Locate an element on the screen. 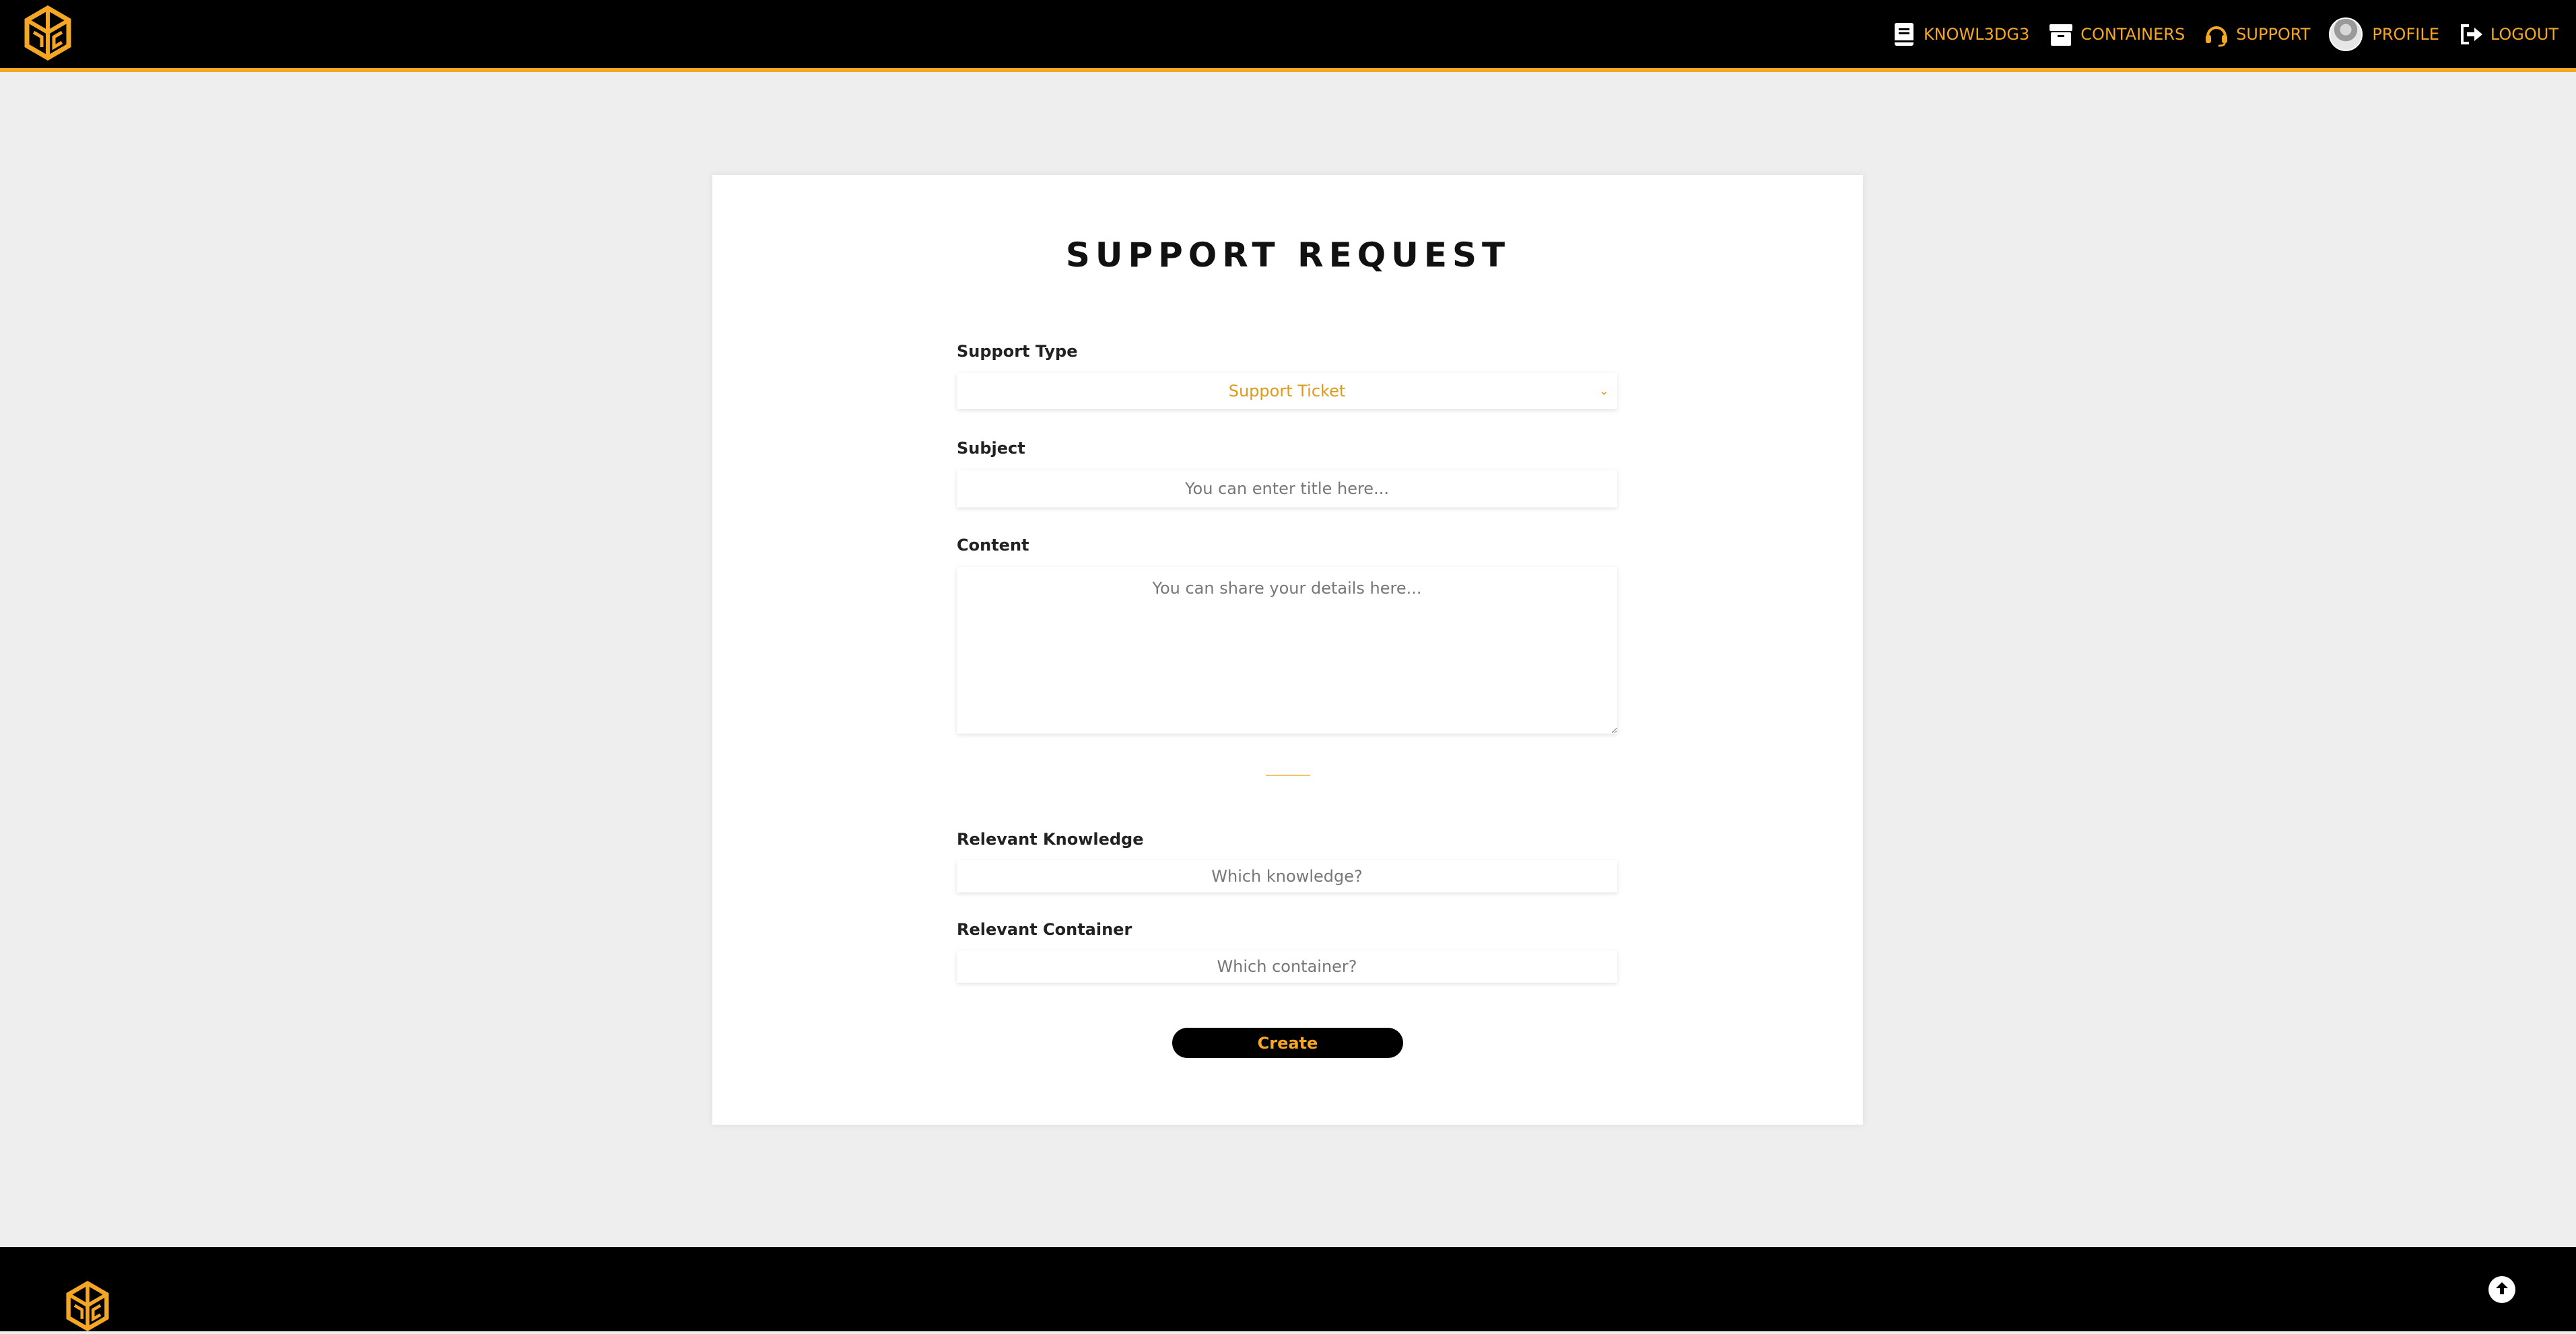 This screenshot has height=1334, width=2576. support-type-label: Support Type is located at coordinates (1017, 351).